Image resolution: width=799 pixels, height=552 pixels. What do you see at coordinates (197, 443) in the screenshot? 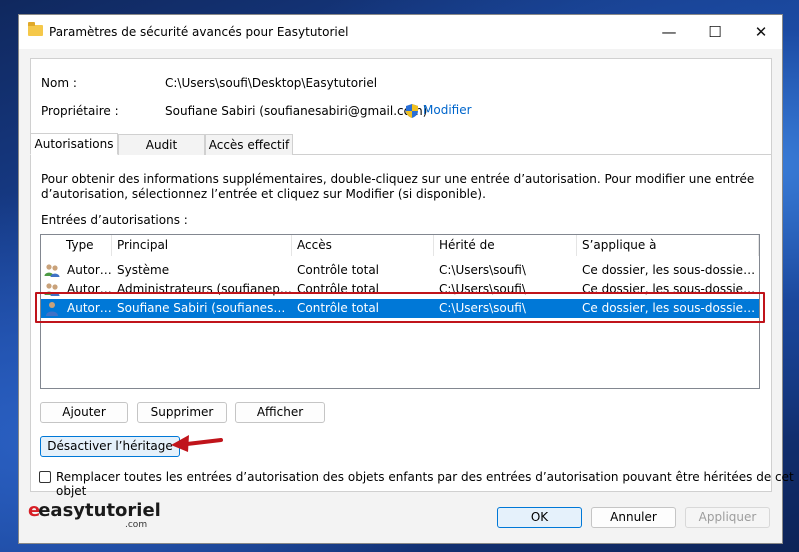
I see `red-arrow-annotation` at bounding box center [197, 443].